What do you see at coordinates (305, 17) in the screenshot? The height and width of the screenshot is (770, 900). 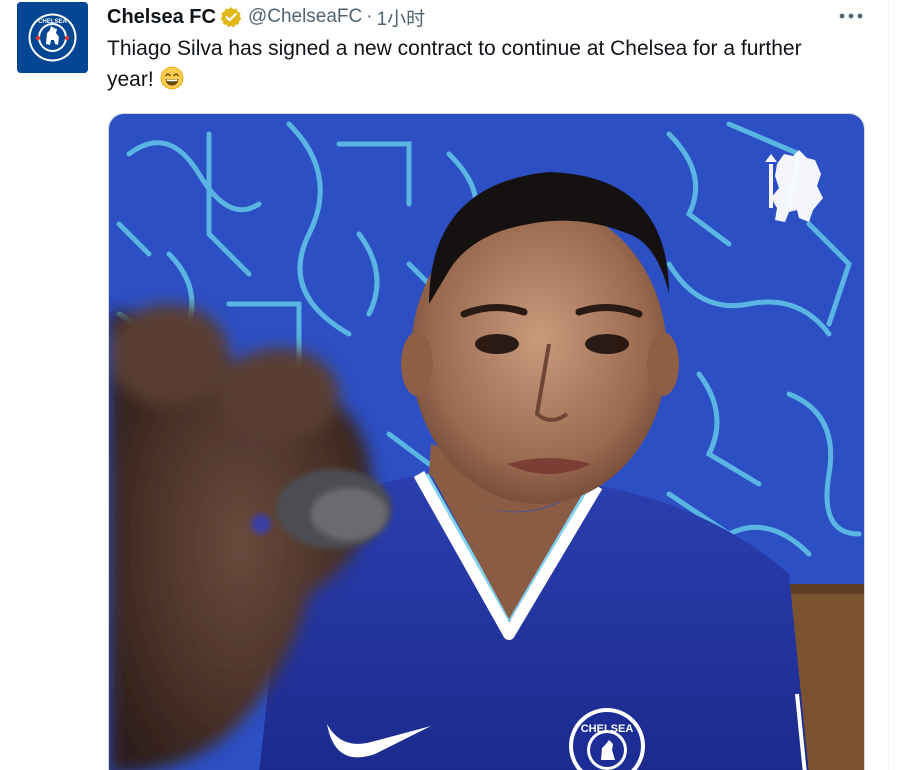 I see `handle: @ChelseaFC` at bounding box center [305, 17].